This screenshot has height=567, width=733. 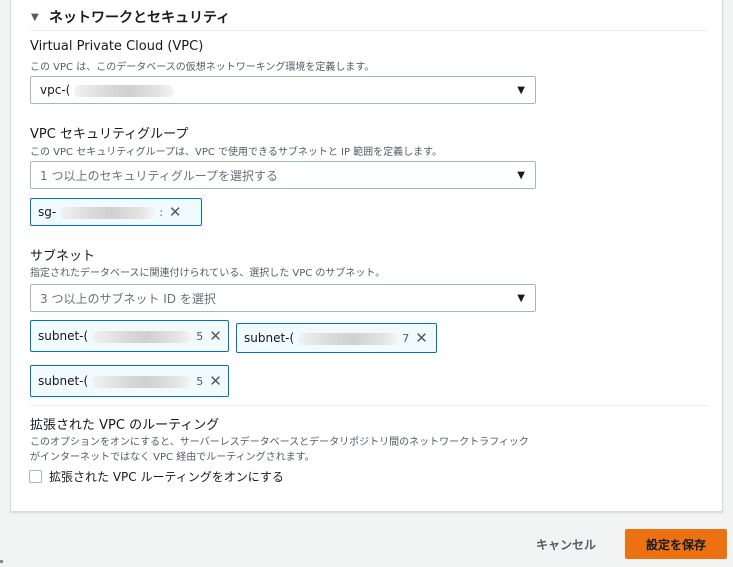 I want to click on routing-description-line2: がインターネットではなく VPC 経由でルーティングされます。, so click(x=172, y=457).